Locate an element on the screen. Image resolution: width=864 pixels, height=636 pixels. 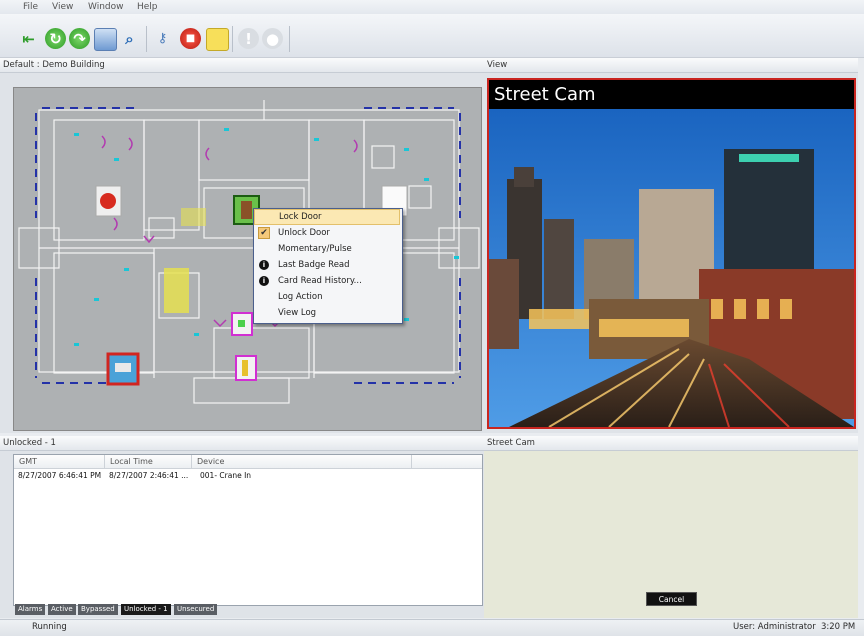
disabled-icon: ● is located at coordinates (272, 38).